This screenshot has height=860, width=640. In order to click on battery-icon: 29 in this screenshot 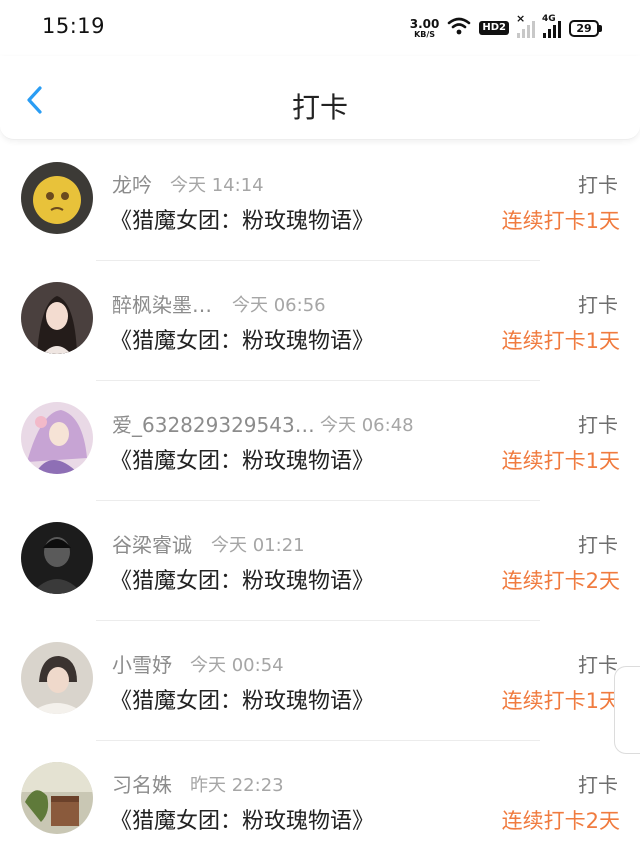, I will do `click(585, 28)`.